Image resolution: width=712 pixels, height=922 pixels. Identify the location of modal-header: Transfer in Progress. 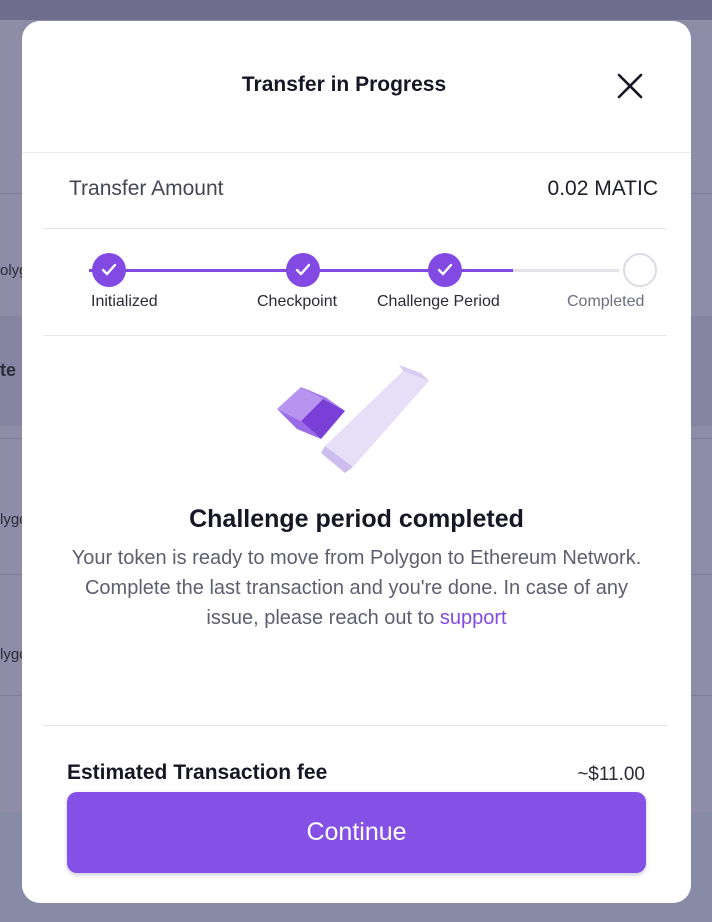
(356, 87).